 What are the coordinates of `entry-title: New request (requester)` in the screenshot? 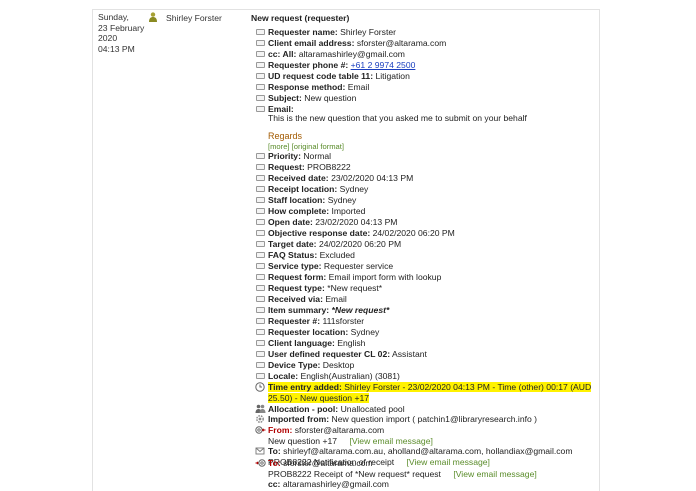 It's located at (300, 18).